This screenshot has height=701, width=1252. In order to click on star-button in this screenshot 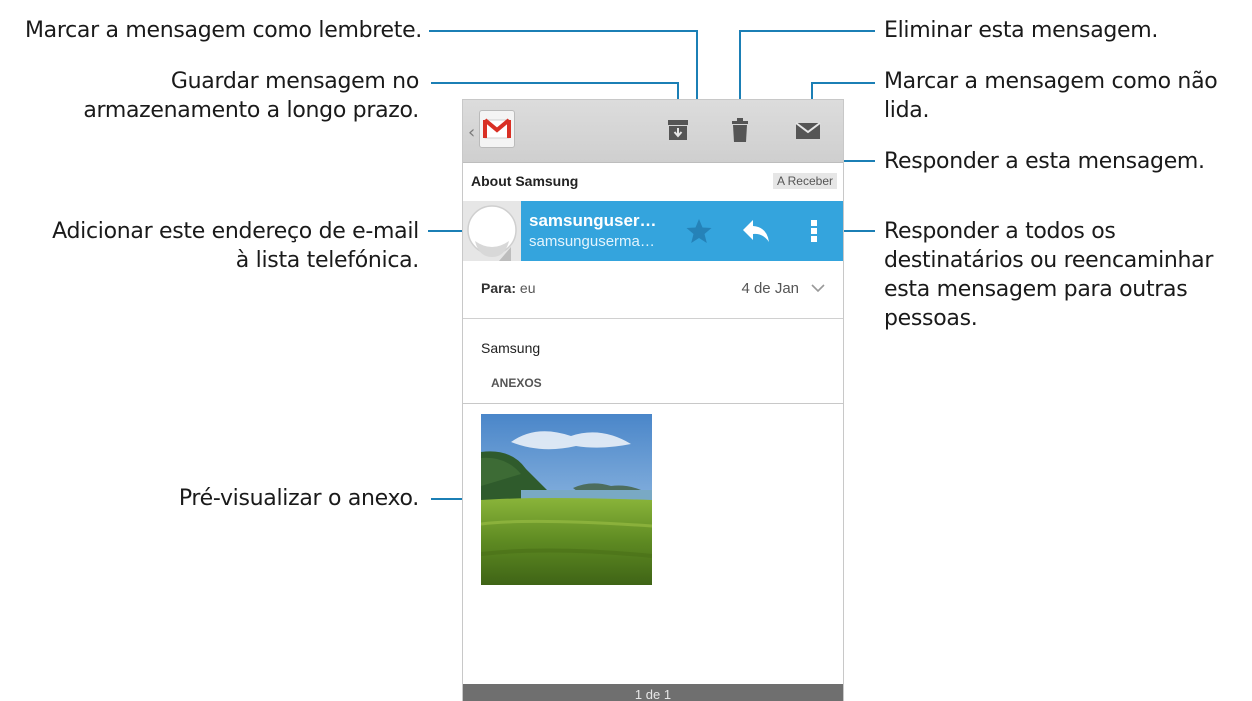, I will do `click(699, 233)`.